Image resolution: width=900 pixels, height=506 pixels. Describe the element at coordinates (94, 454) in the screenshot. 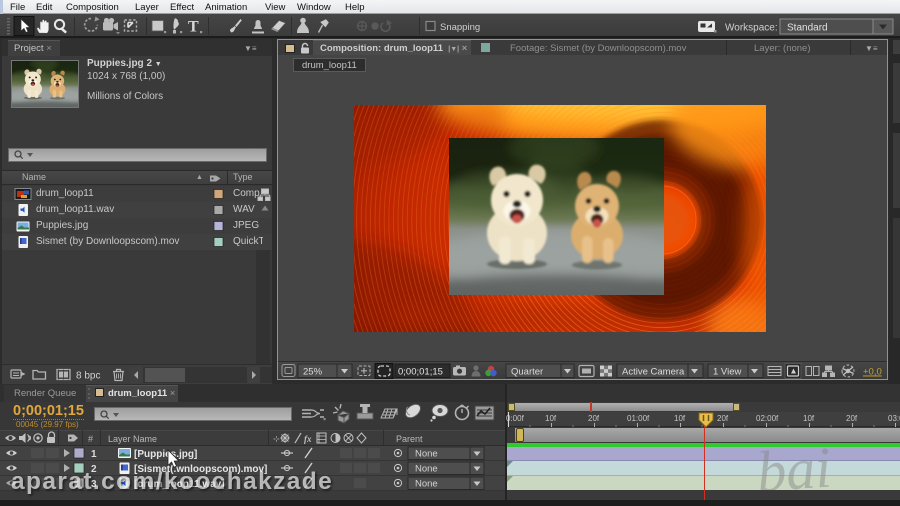

I see `svg-text: 1` at that location.